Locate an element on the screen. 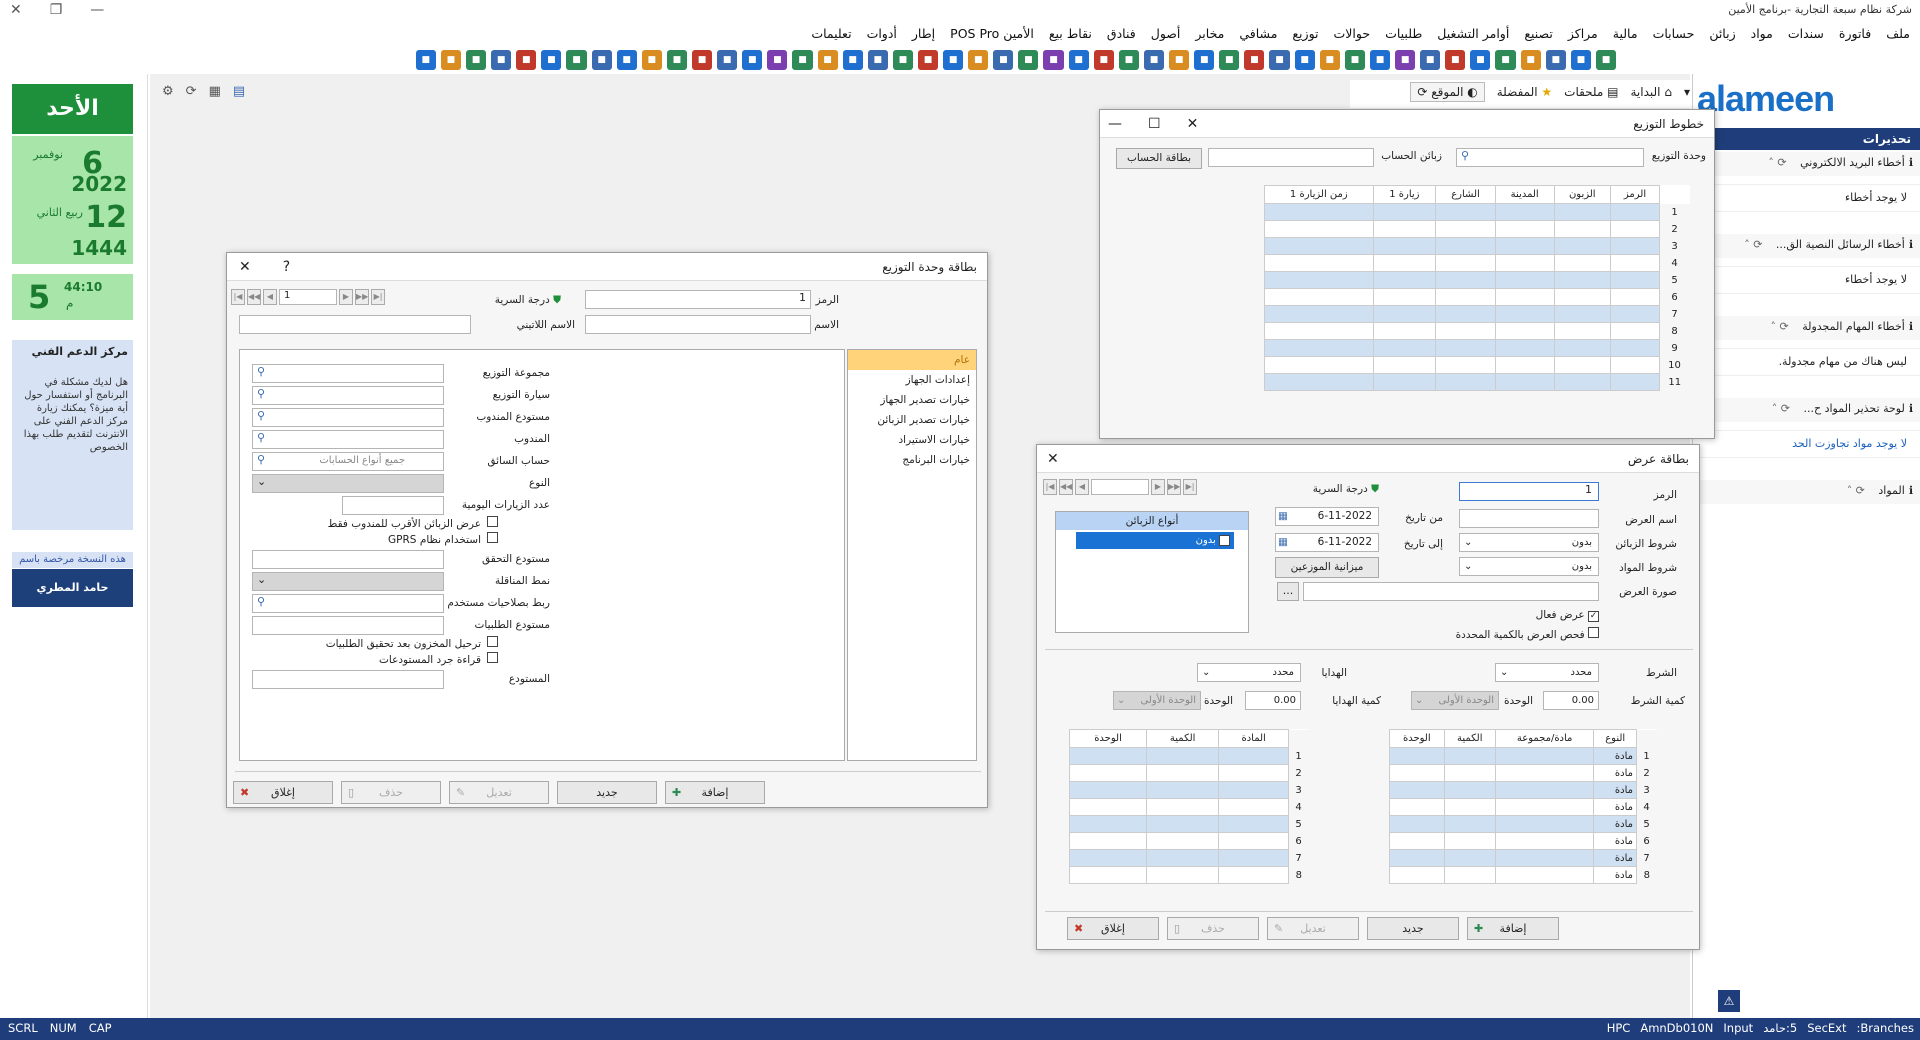 This screenshot has width=1920, height=1040. table-row: مادة 1 is located at coordinates (1523, 756).